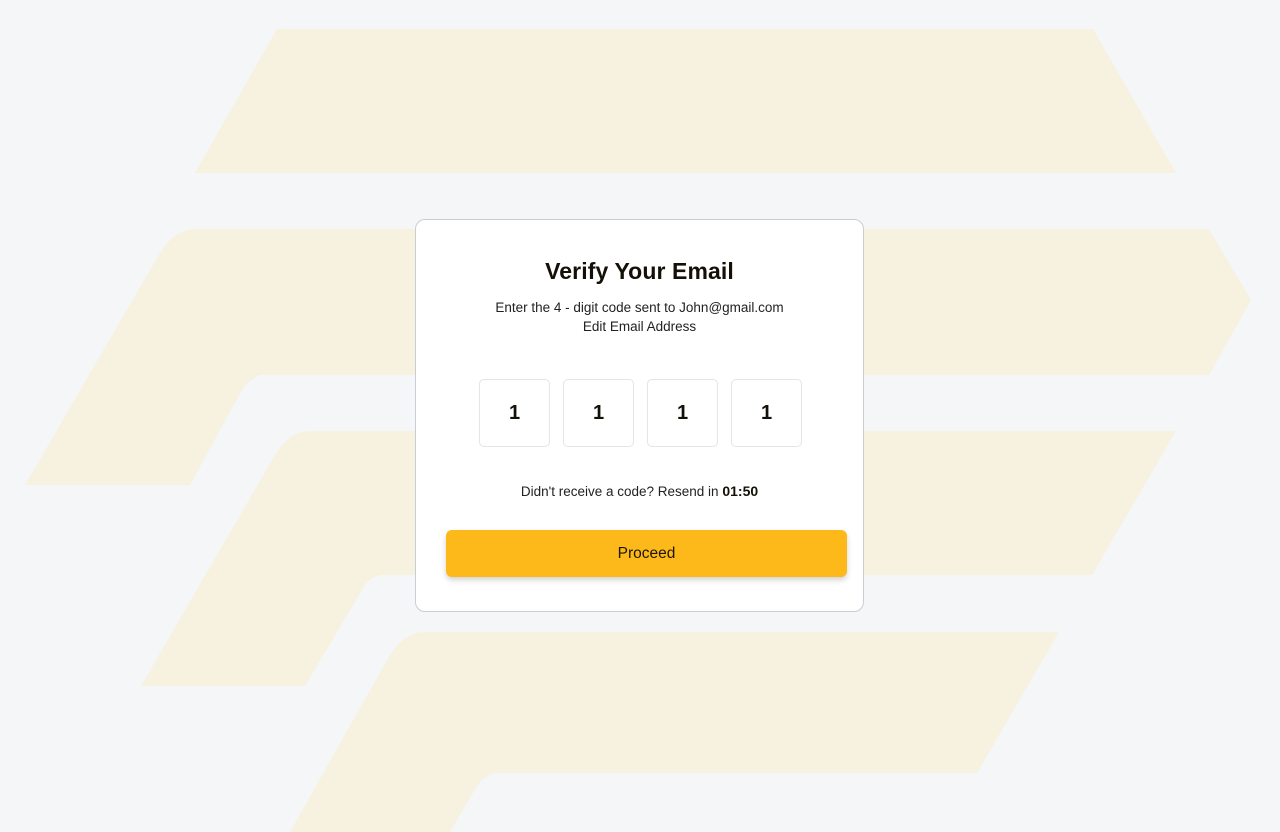 Image resolution: width=1280 pixels, height=832 pixels. Describe the element at coordinates (619, 491) in the screenshot. I see `resend-prefix: Didn't receive a code? Resend in` at that location.